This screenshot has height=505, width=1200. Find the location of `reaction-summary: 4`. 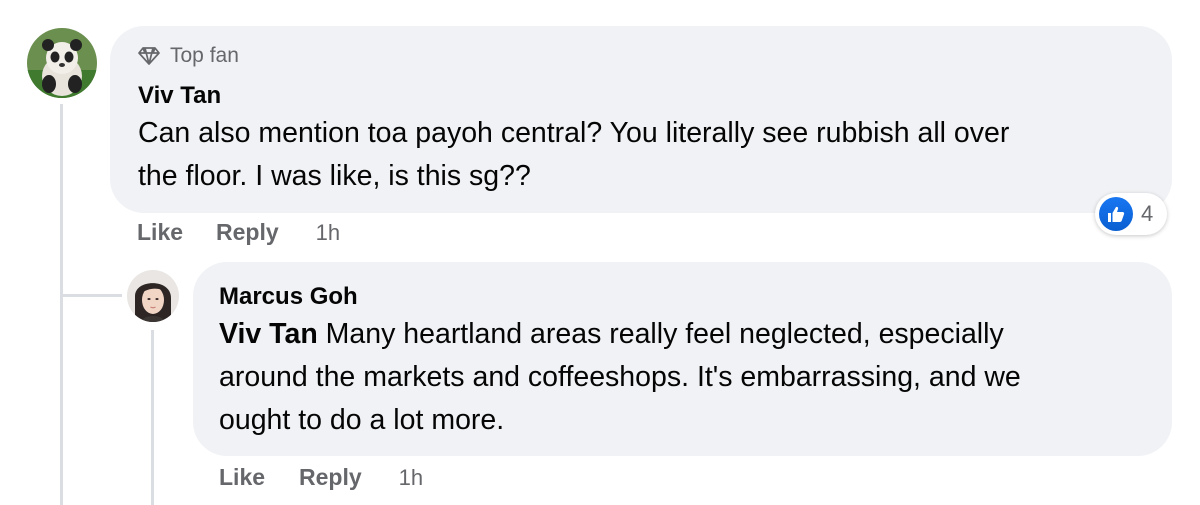

reaction-summary: 4 is located at coordinates (1131, 214).